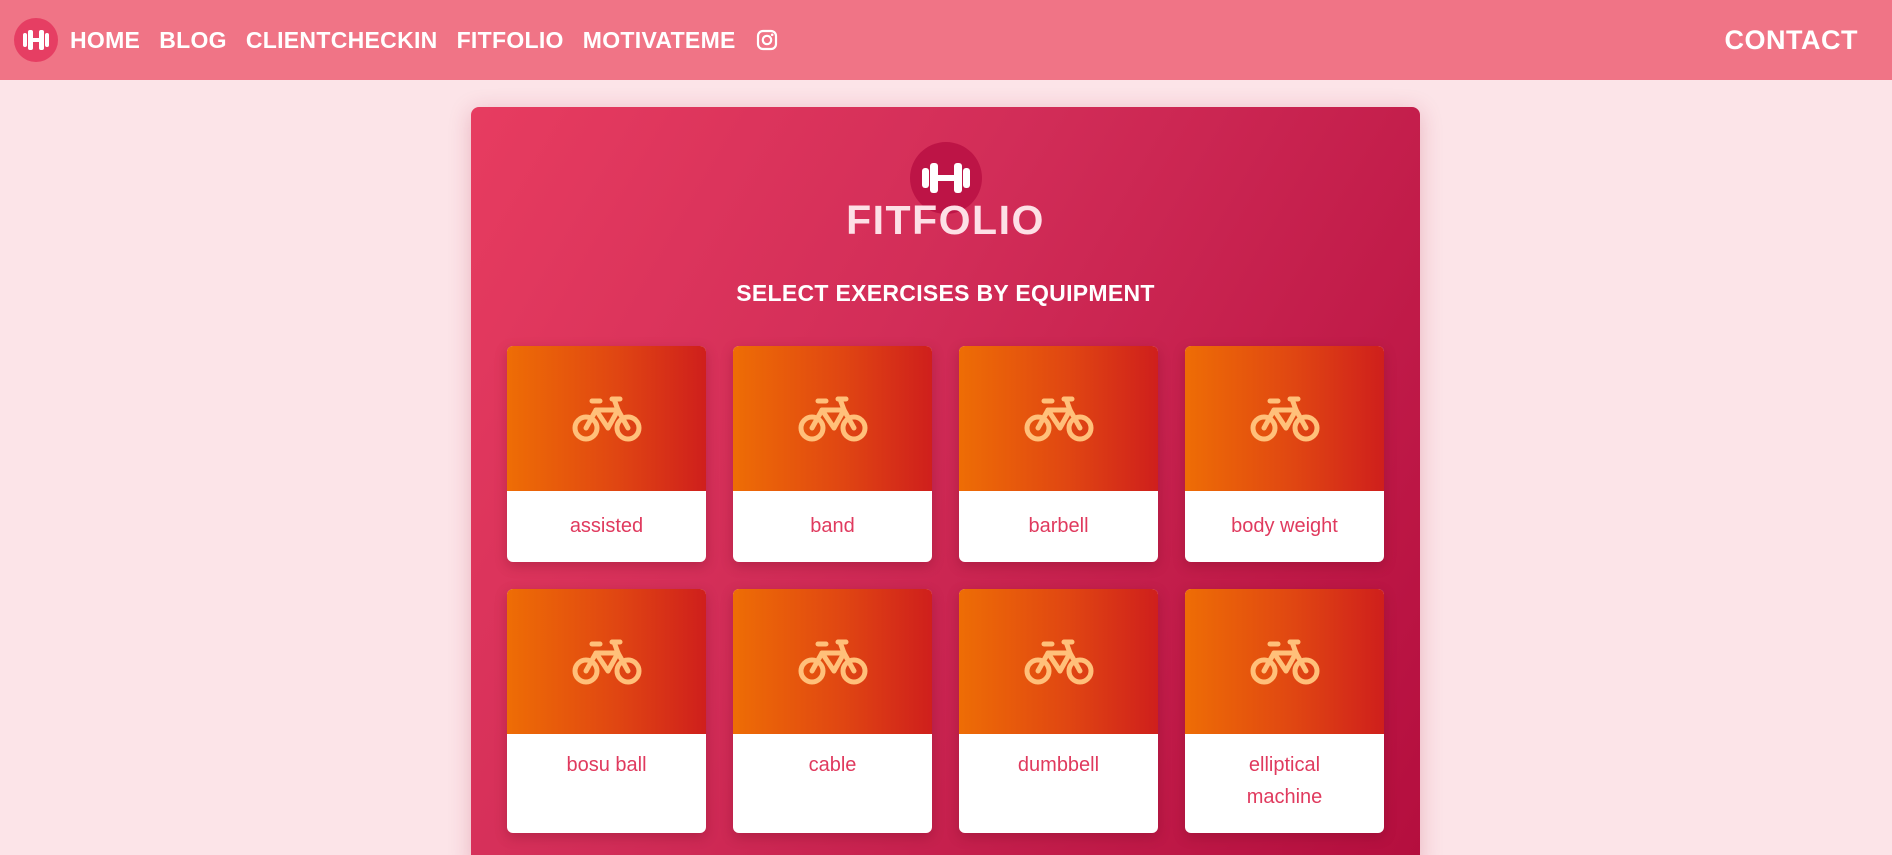 This screenshot has width=1892, height=855. What do you see at coordinates (1284, 526) in the screenshot?
I see `card-label: body weight` at bounding box center [1284, 526].